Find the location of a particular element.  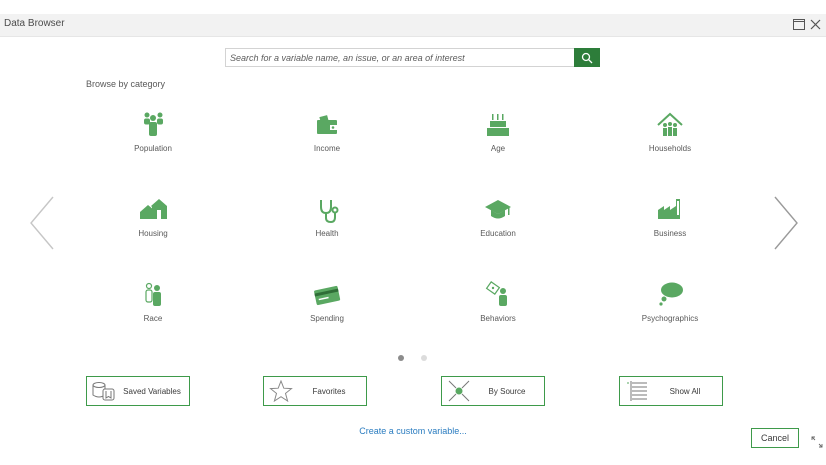

title-bar: Data Browser is located at coordinates (413, 25).